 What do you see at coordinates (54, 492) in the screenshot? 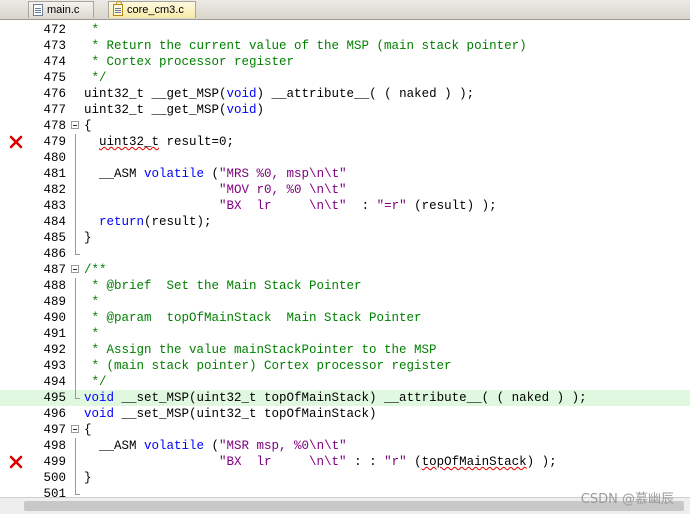
I see `line-number: 501` at bounding box center [54, 492].